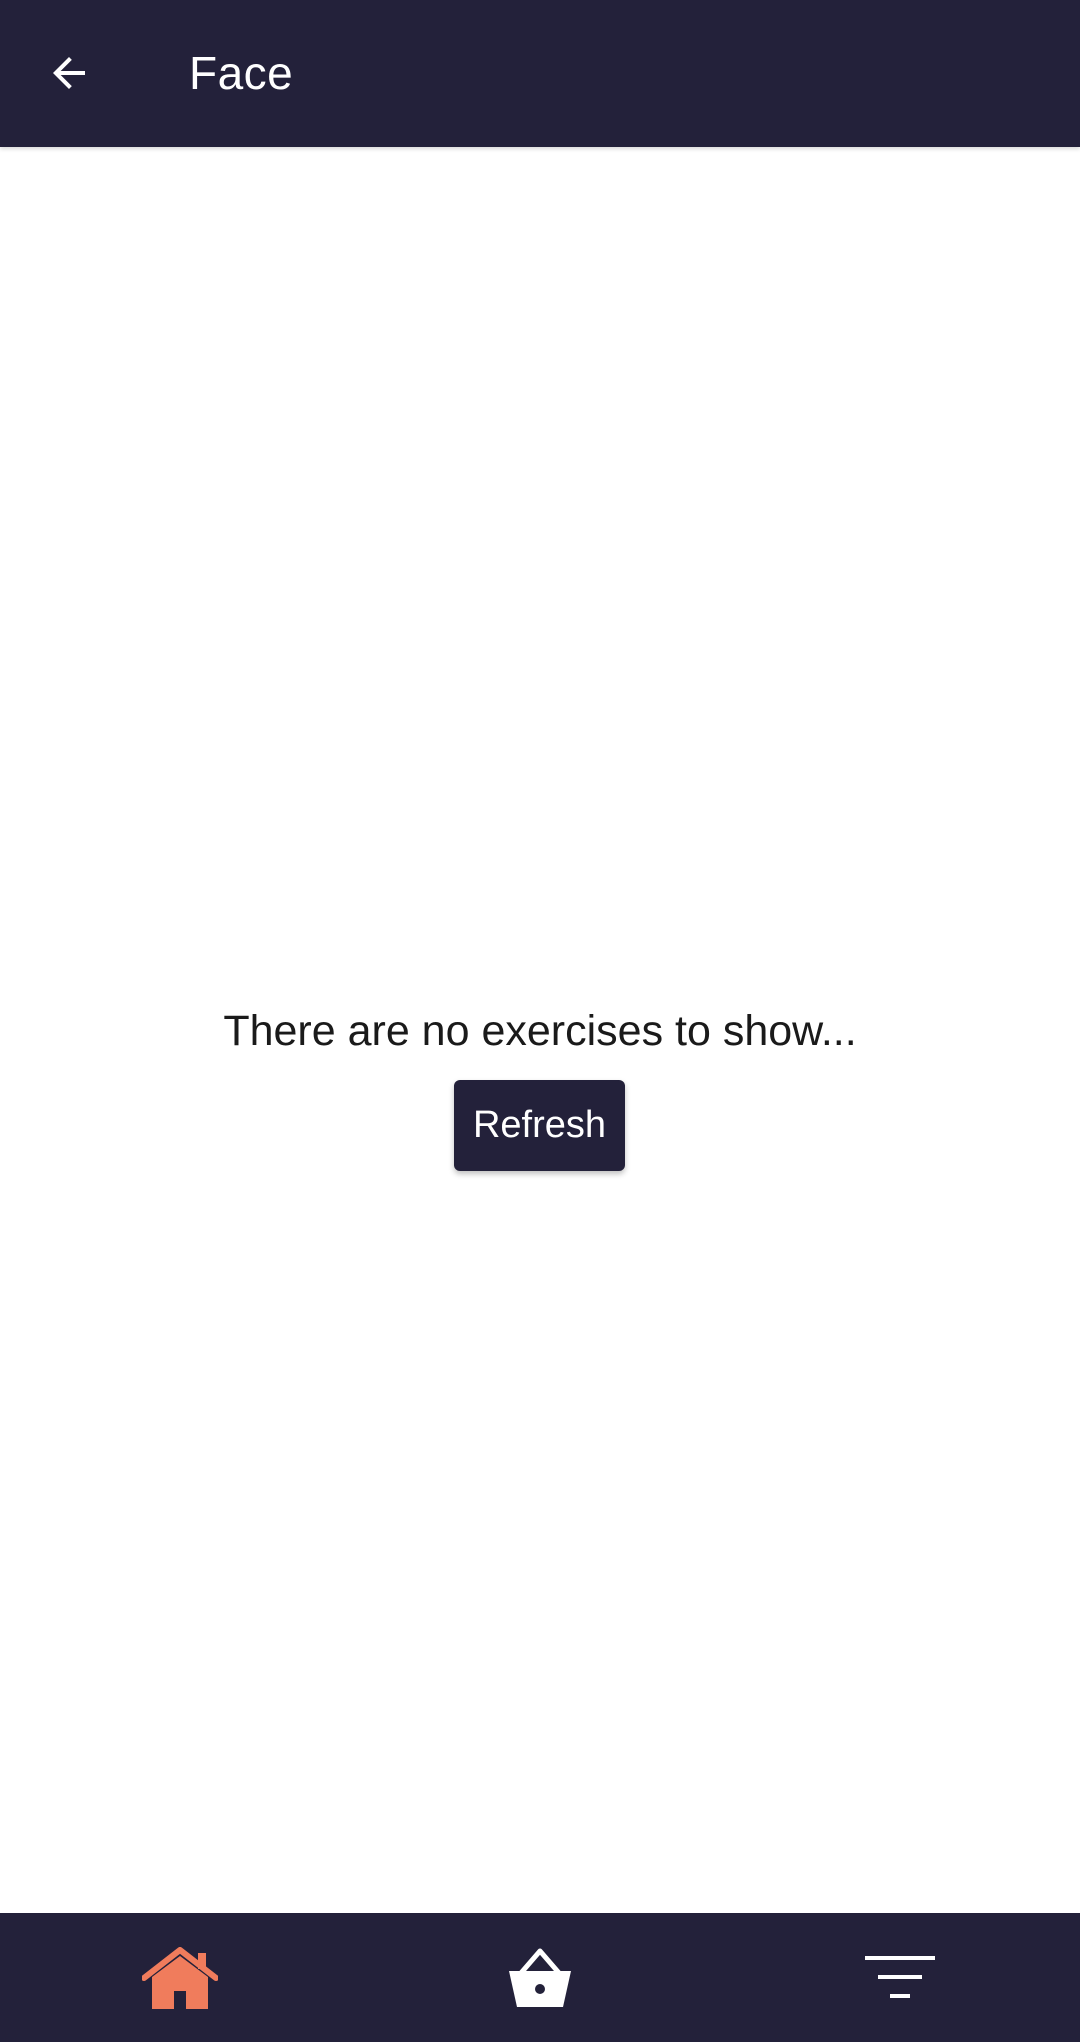 The height and width of the screenshot is (2042, 1080). I want to click on nav-item-home, so click(180, 1977).